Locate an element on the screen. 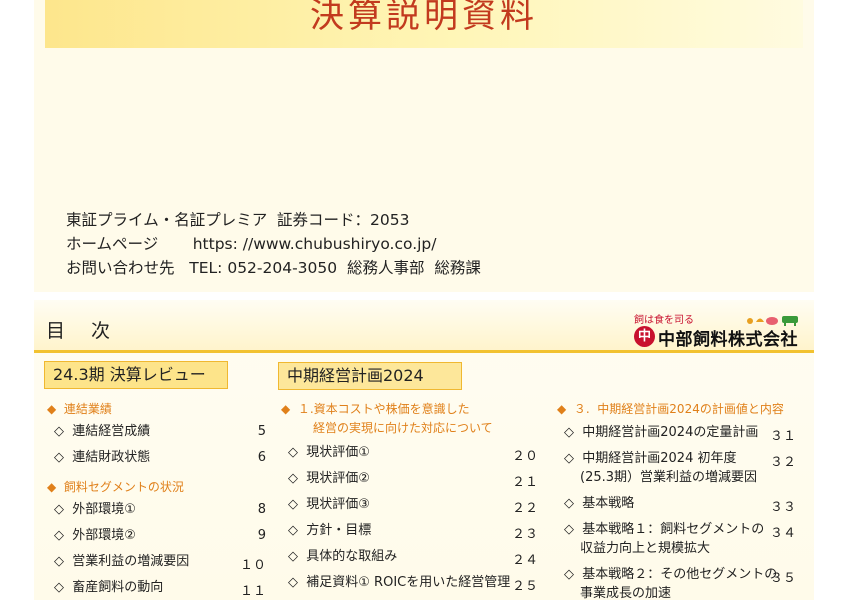 The image size is (848, 604). toc-item: ◇ 中期経営計画2024 初年度 is located at coordinates (650, 459).